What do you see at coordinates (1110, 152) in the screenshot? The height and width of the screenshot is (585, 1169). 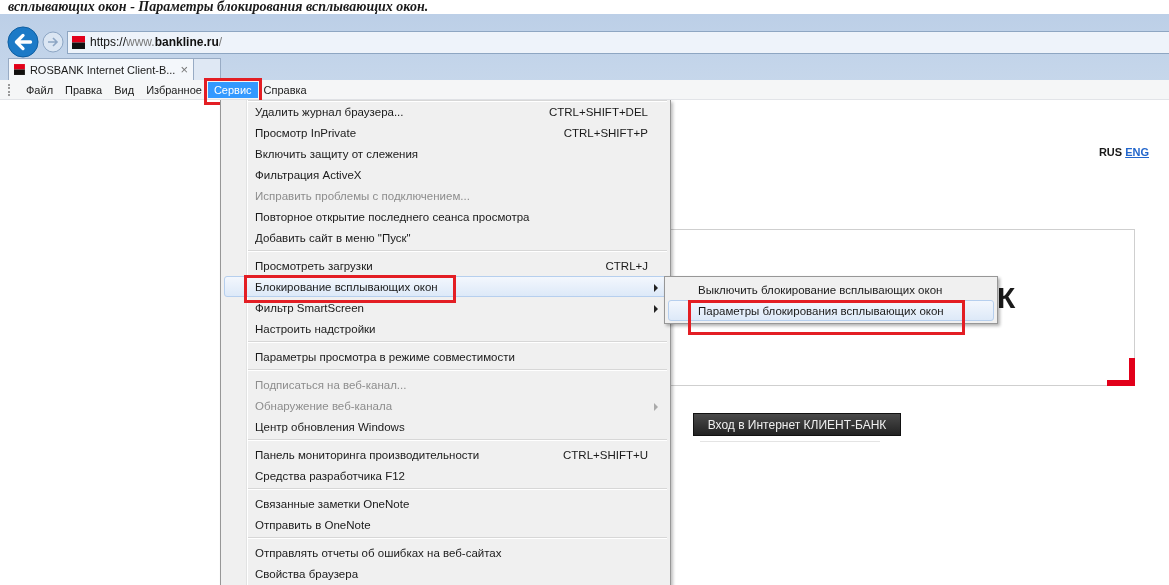 I see `language-label: RUS` at bounding box center [1110, 152].